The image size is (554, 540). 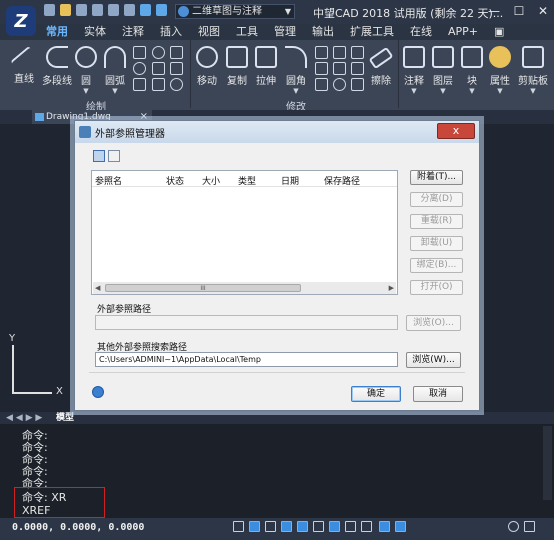 What do you see at coordinates (494, 11) in the screenshot?
I see `minimize-icon: —` at bounding box center [494, 11].